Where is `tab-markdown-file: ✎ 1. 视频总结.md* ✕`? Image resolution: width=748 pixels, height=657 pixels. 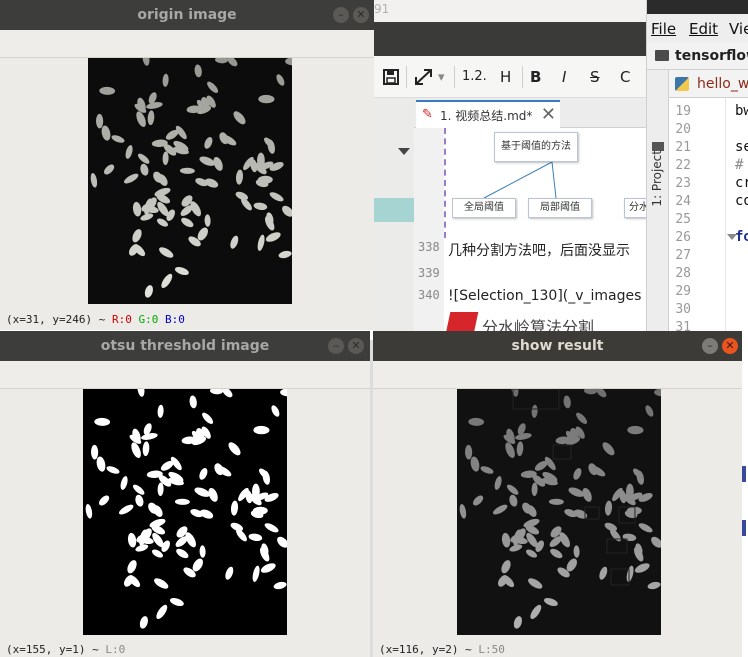 tab-markdown-file: ✎ 1. 视频总结.md* ✕ is located at coordinates (488, 114).